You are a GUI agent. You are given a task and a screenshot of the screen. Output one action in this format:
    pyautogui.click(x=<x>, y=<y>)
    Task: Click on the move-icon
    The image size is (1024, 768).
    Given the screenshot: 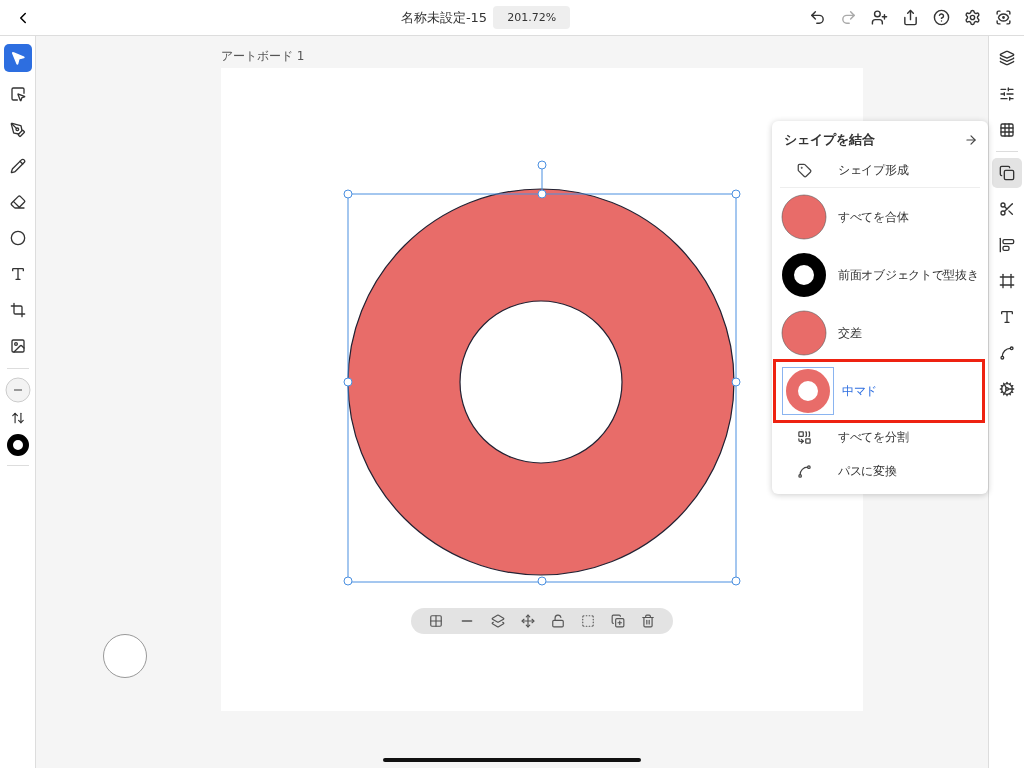 What is the action you would take?
    pyautogui.click(x=528, y=621)
    